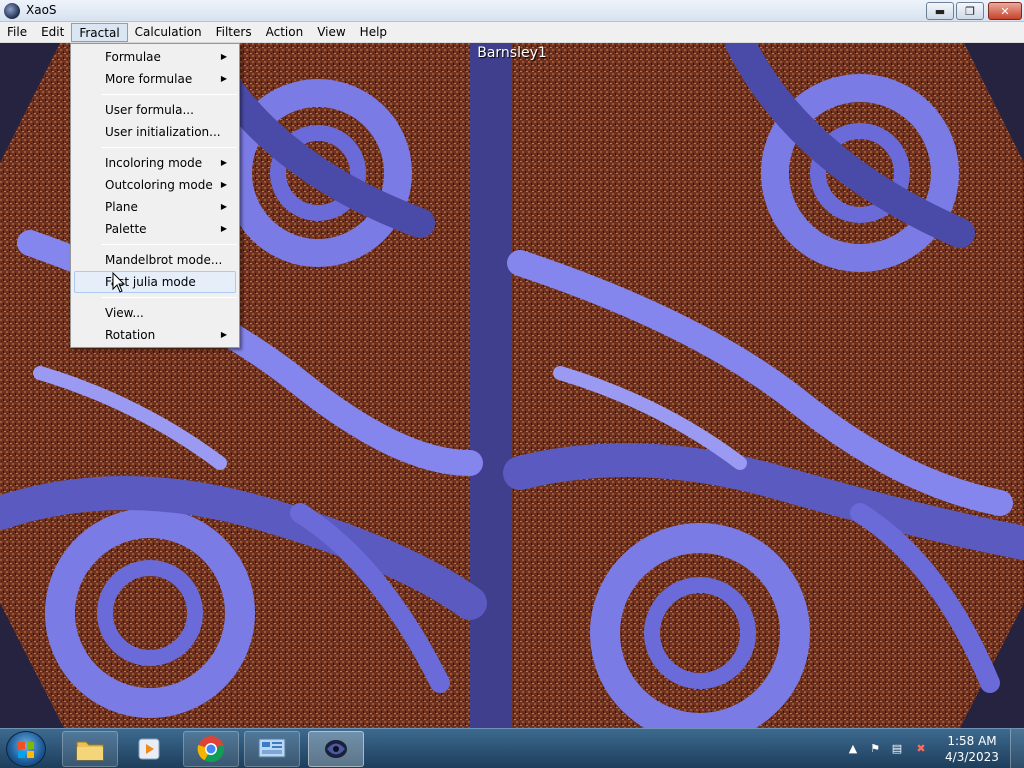 The width and height of the screenshot is (1024, 768). I want to click on title-bar: XaoS ▬ ❐ ✕, so click(512, 11).